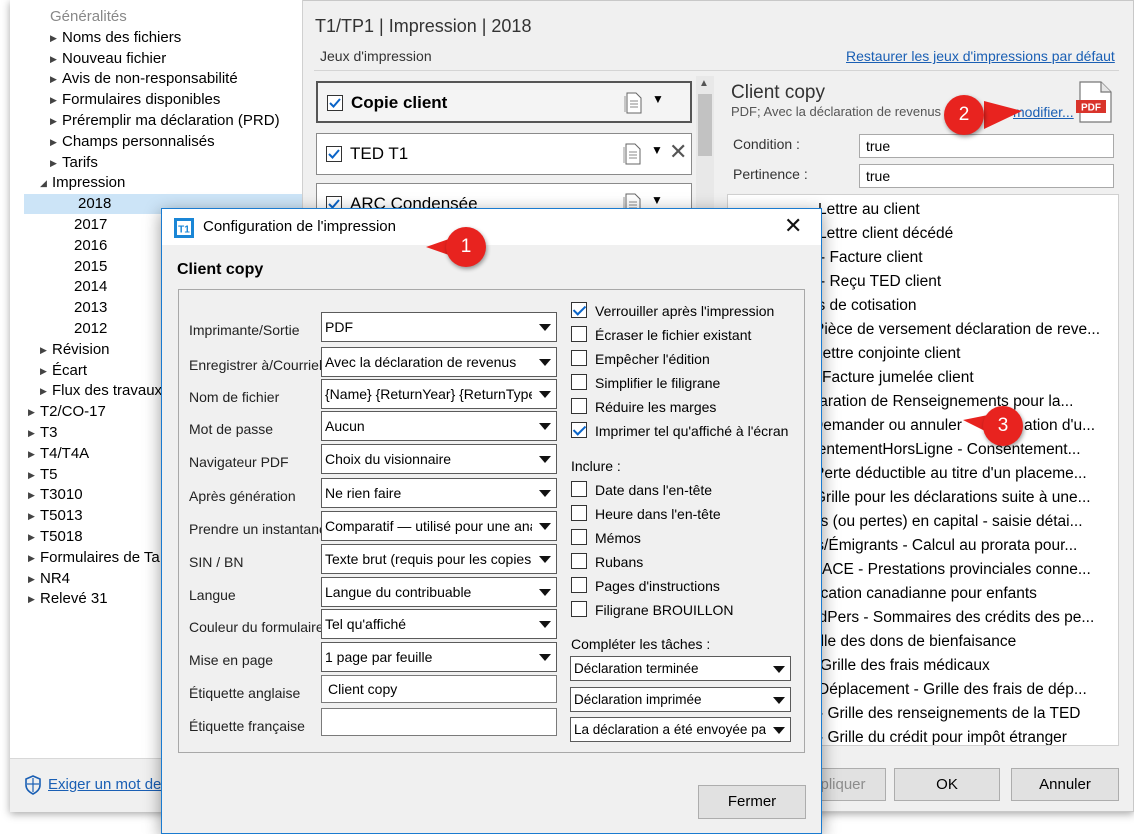  Describe the element at coordinates (439, 394) in the screenshot. I see `field-dropdown: {Name} {ReturnYear} {ReturnType} {L` at that location.